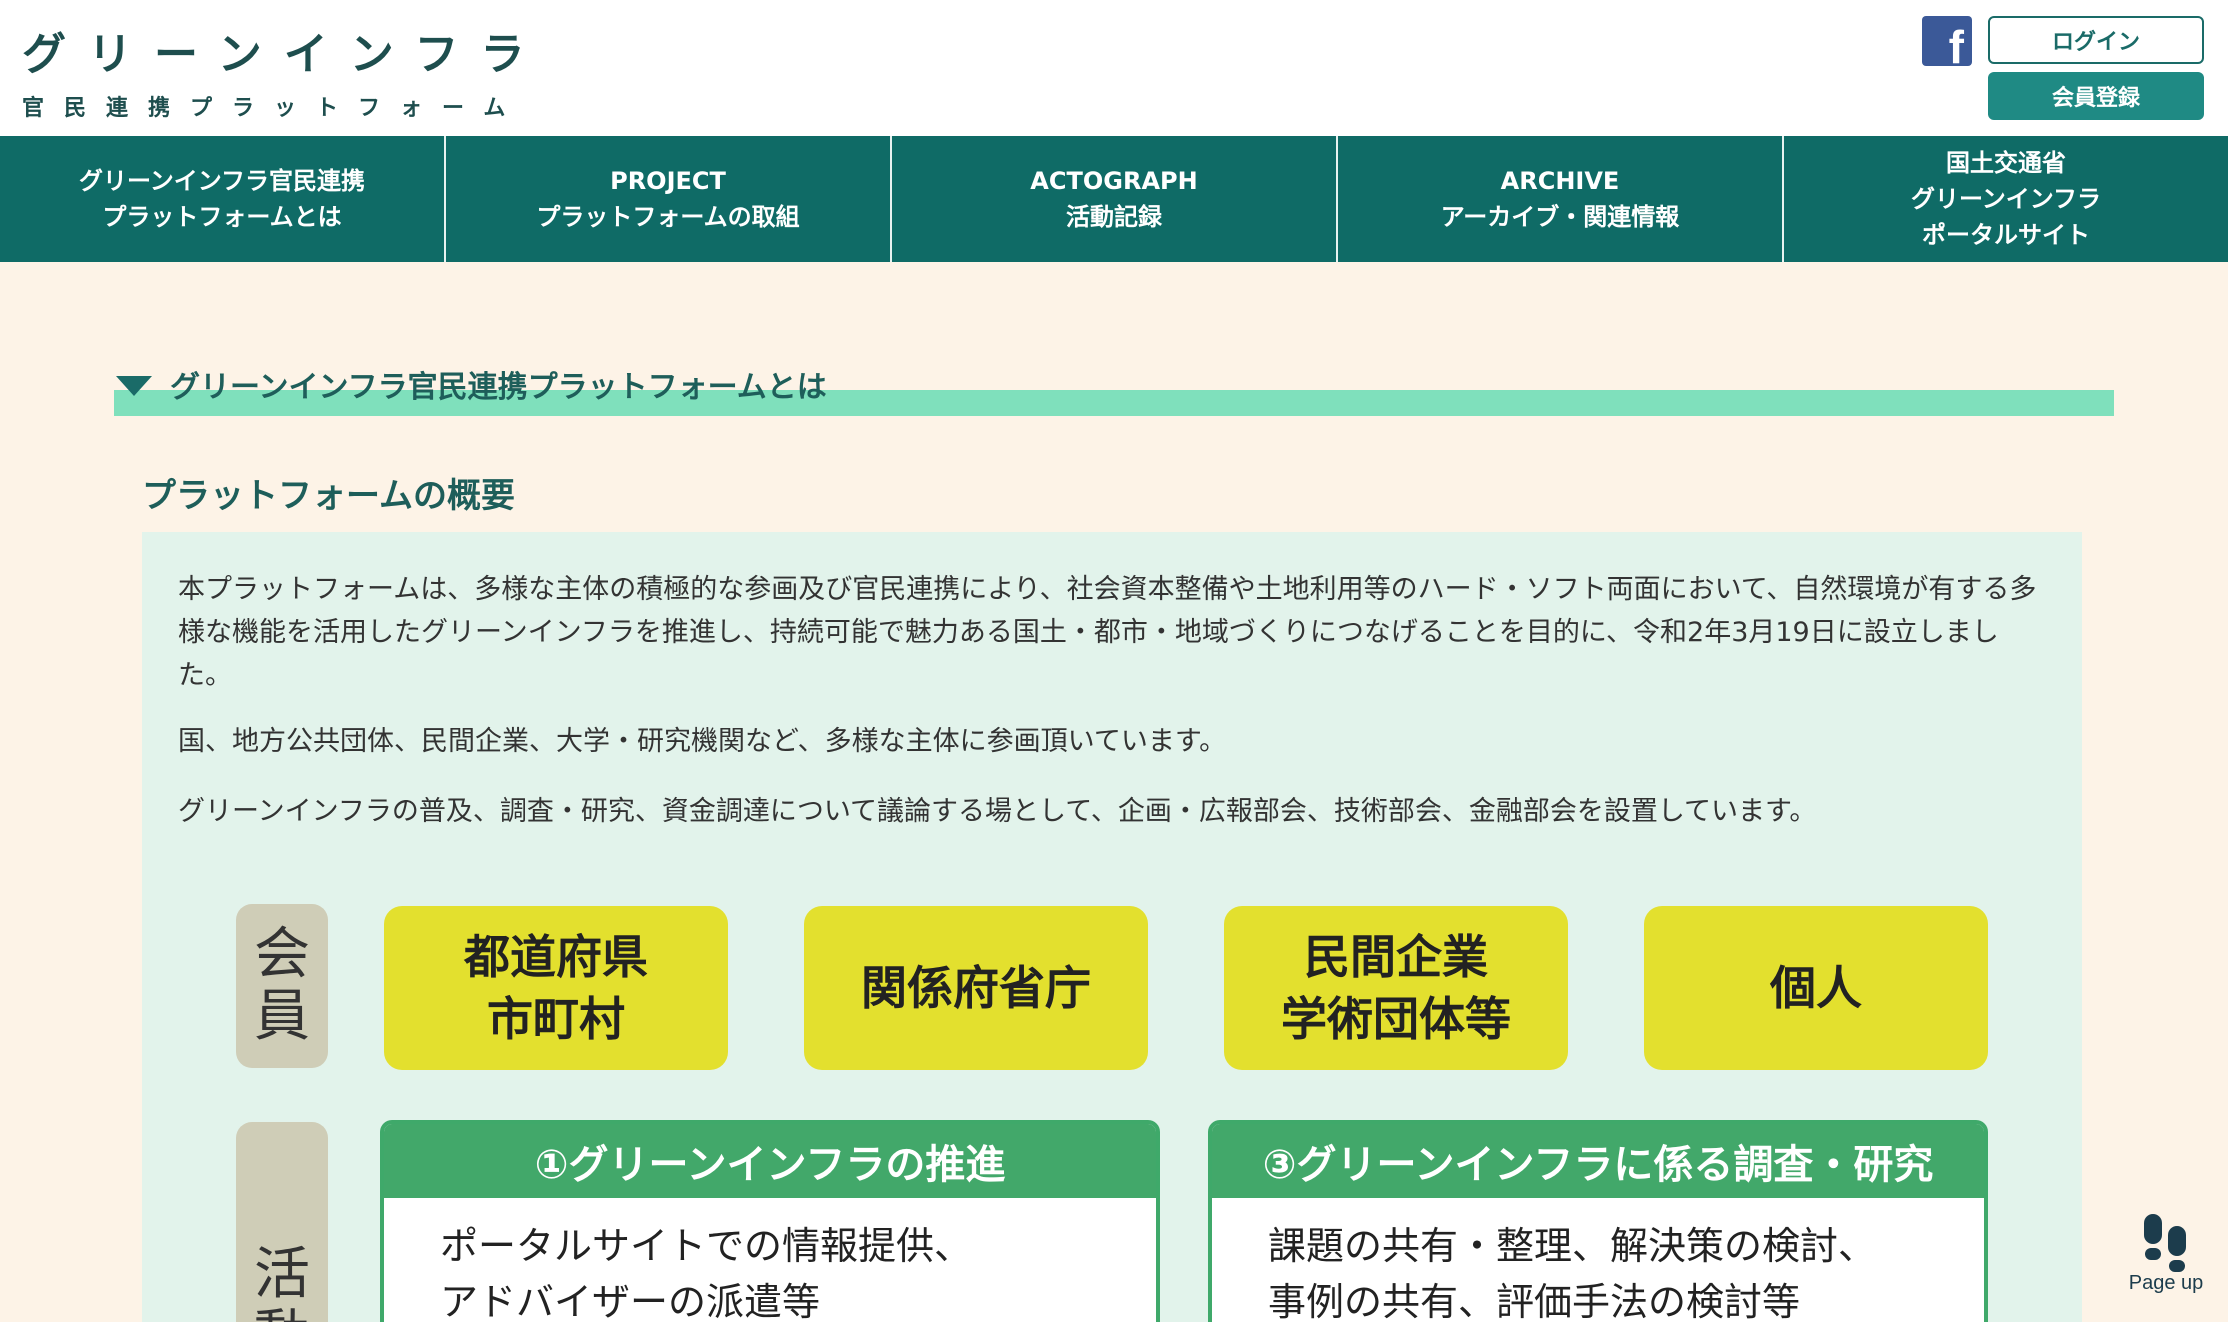  Describe the element at coordinates (668, 217) in the screenshot. I see `nav-item-label: プラットフォームの取組` at that location.